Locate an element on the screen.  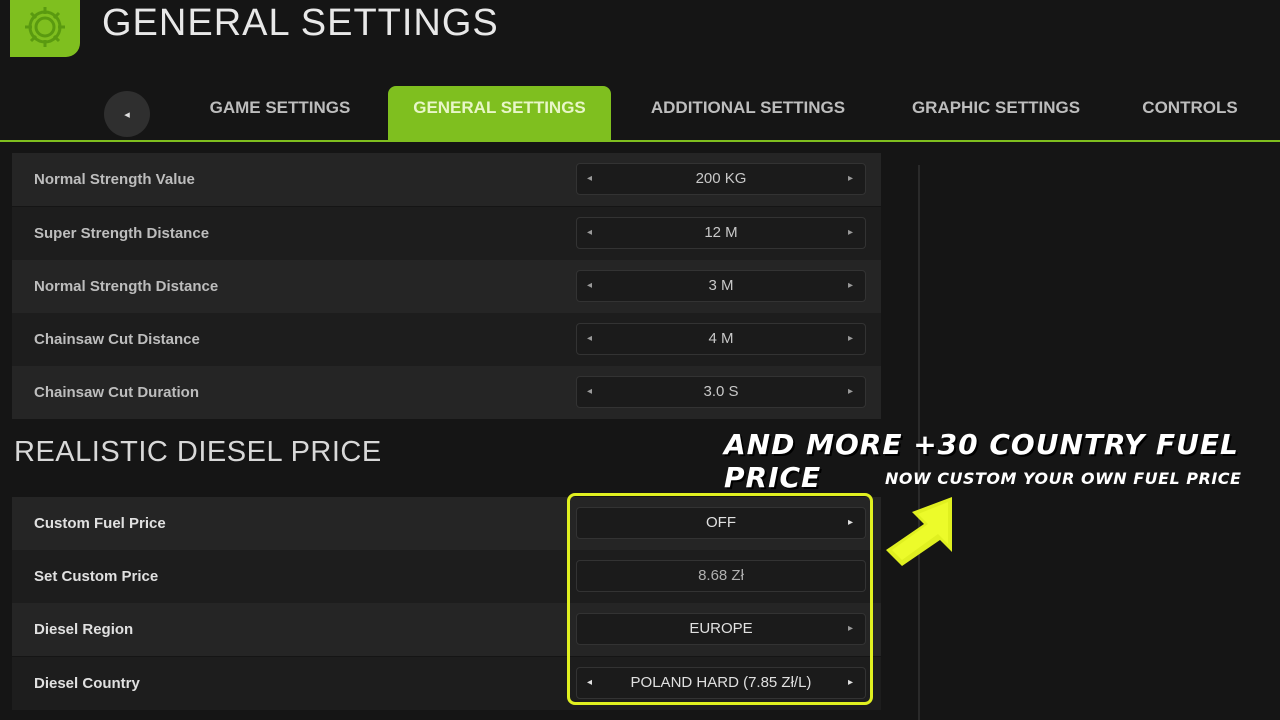
value-stepper: ◂ 12 M ▸ is located at coordinates (721, 233).